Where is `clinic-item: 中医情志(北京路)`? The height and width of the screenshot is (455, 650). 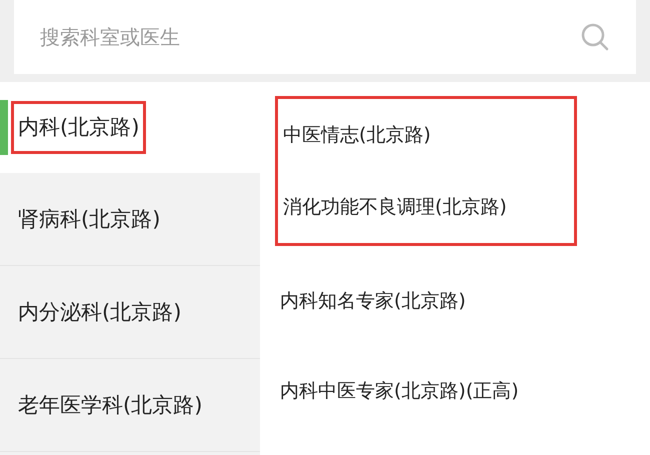 clinic-item: 中医情志(北京路) is located at coordinates (357, 135).